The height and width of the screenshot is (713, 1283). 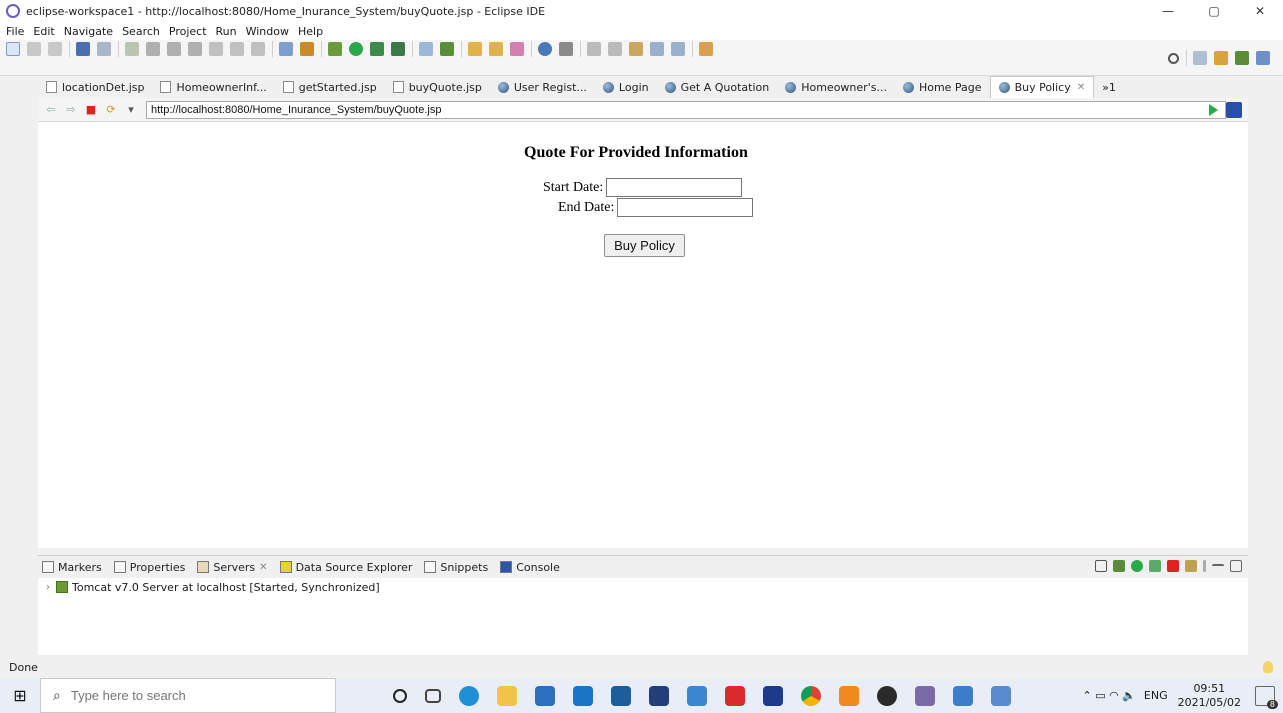 What do you see at coordinates (15, 31) in the screenshot?
I see `menu-file: File` at bounding box center [15, 31].